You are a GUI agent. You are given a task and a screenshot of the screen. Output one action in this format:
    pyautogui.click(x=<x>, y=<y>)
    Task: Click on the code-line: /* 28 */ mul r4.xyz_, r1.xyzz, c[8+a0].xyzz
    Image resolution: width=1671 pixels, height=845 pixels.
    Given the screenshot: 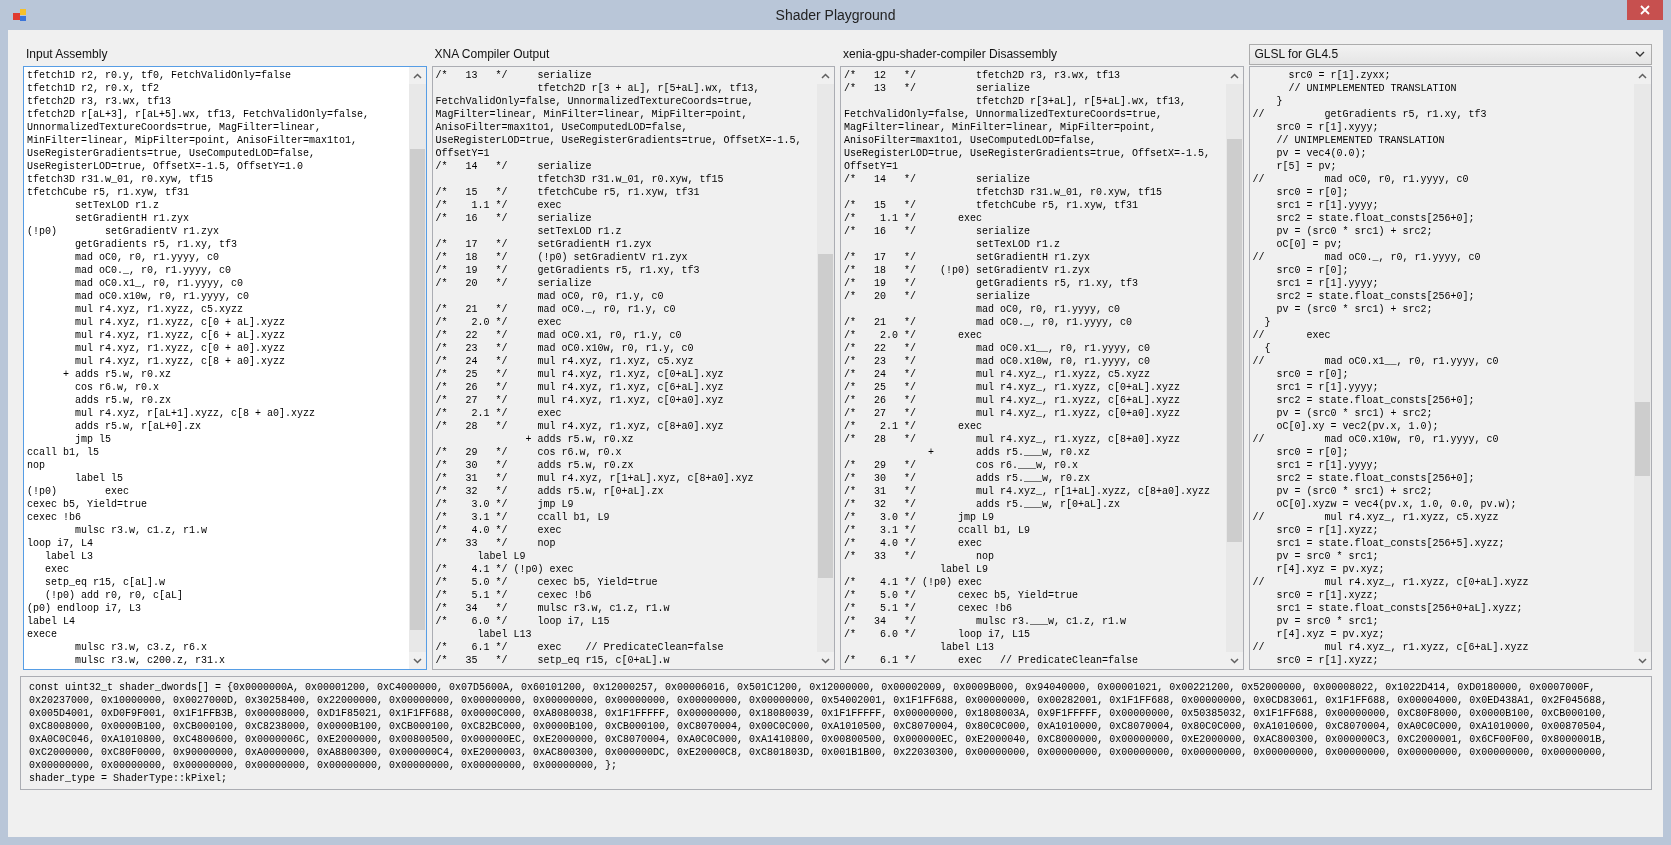 What is the action you would take?
    pyautogui.click(x=1012, y=439)
    